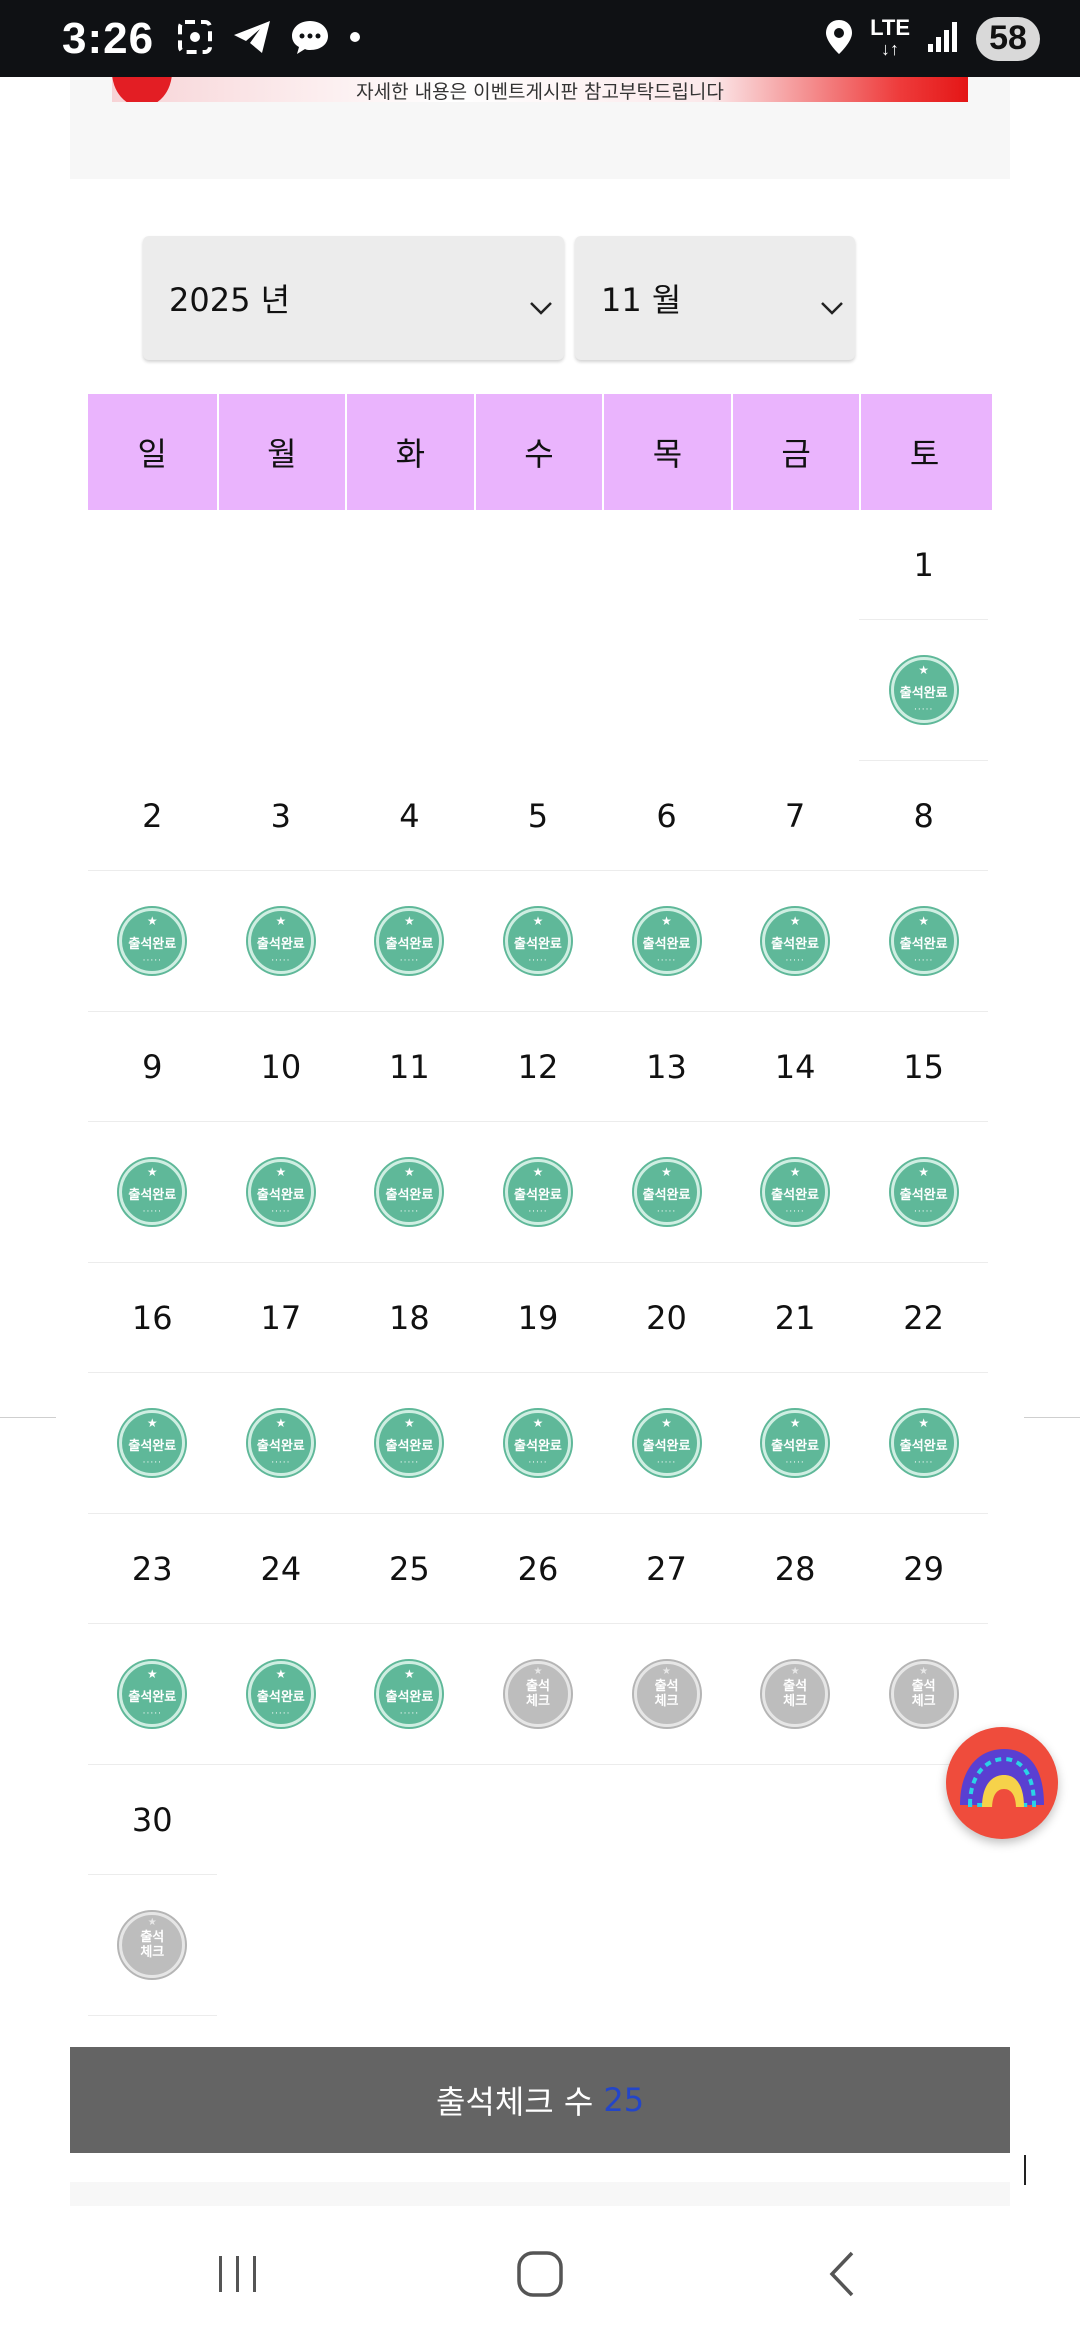  What do you see at coordinates (795, 816) in the screenshot?
I see `date-cell: 7` at bounding box center [795, 816].